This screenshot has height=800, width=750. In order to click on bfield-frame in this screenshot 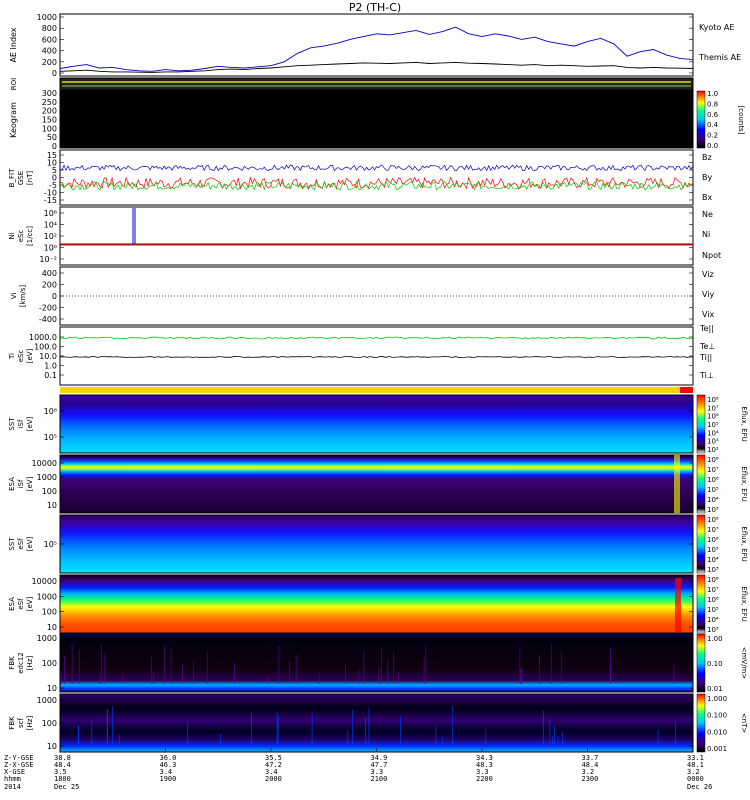, I will do `click(376, 177)`.